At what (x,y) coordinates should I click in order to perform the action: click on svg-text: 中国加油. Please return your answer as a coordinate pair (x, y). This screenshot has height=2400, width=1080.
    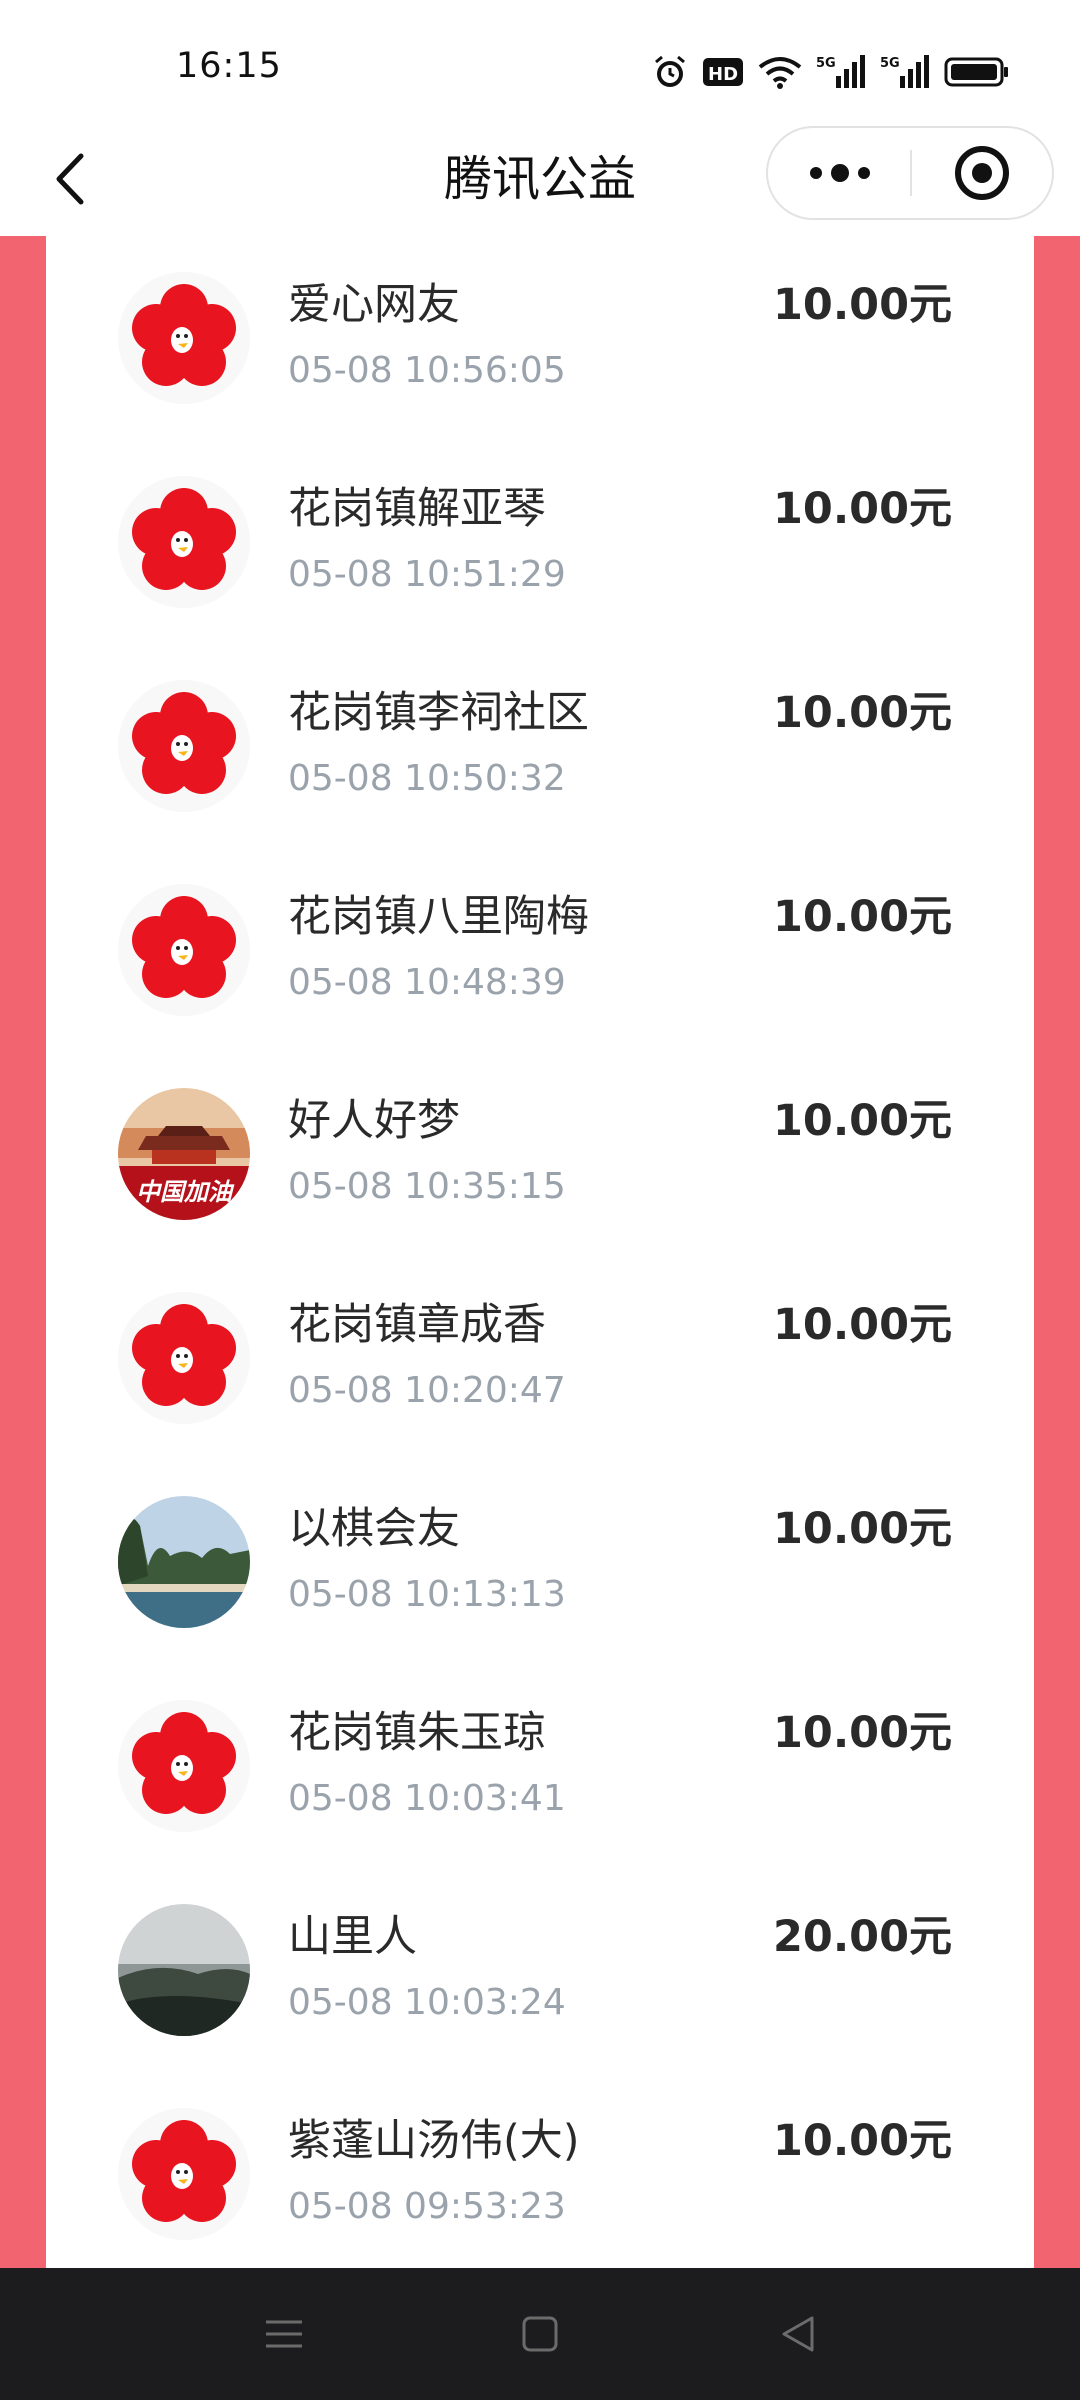
    Looking at the image, I should click on (185, 1192).